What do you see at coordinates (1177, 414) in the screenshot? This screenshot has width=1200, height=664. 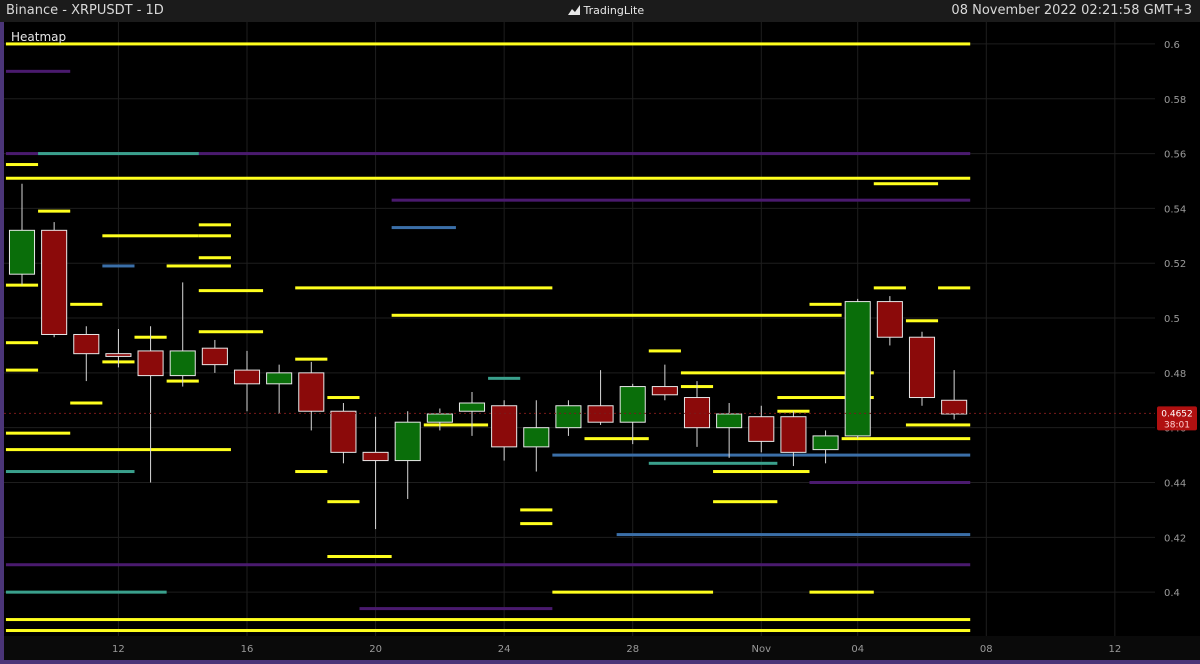 I see `last-price-label: 0.4652` at bounding box center [1177, 414].